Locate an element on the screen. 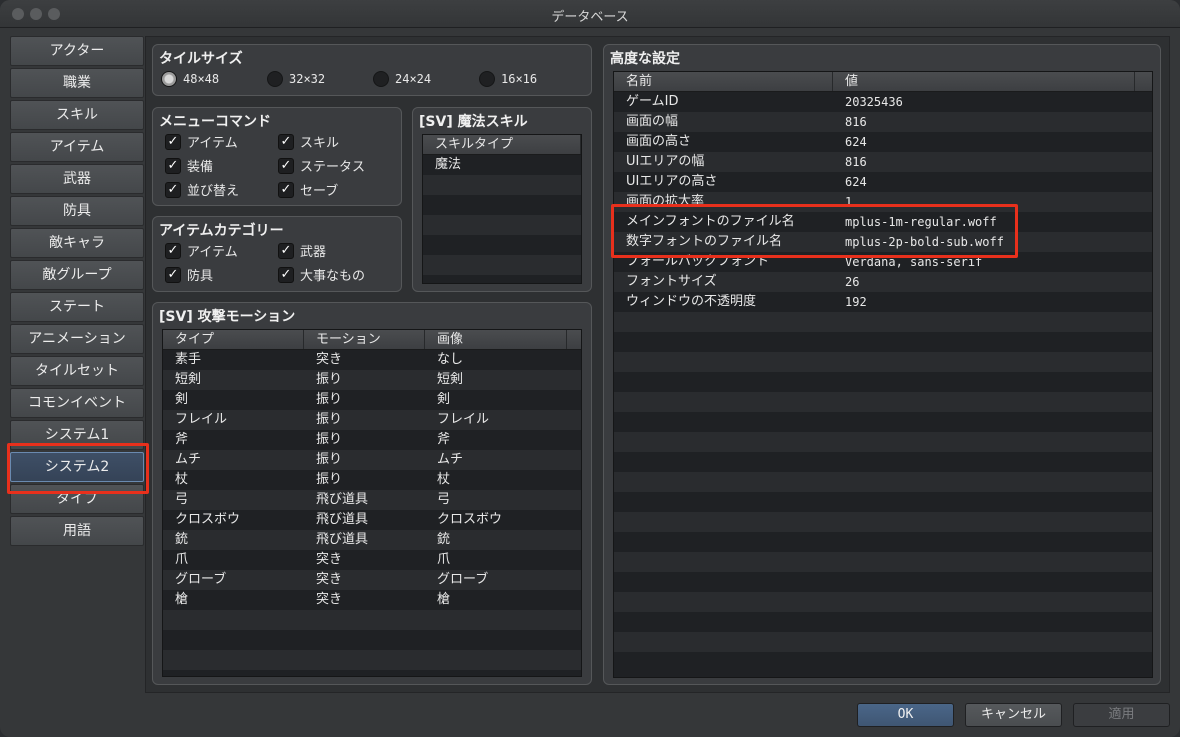 This screenshot has width=1180, height=737. window-title: データベース is located at coordinates (590, 17).